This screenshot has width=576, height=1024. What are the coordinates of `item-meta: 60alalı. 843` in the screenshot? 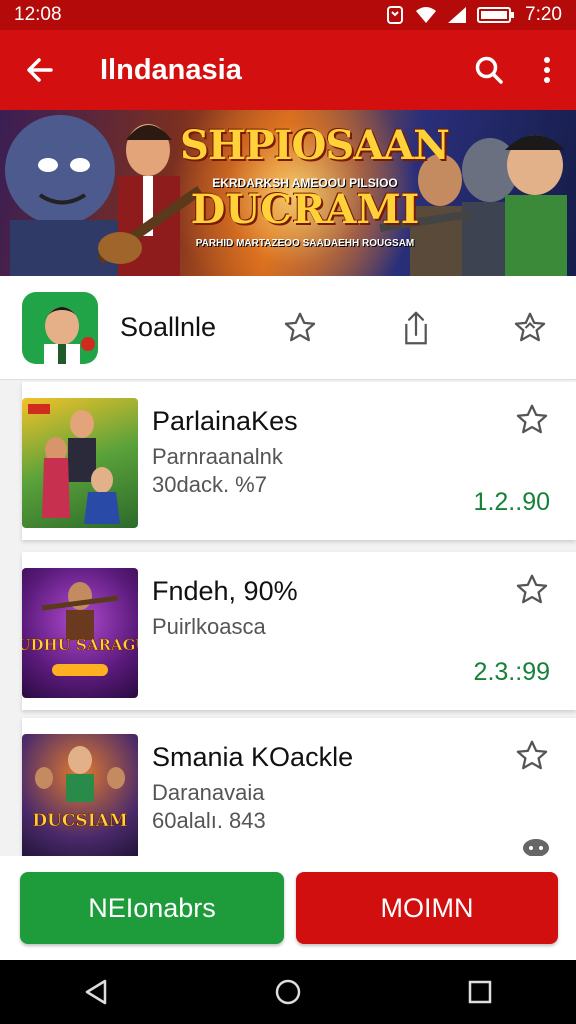 It's located at (209, 820).